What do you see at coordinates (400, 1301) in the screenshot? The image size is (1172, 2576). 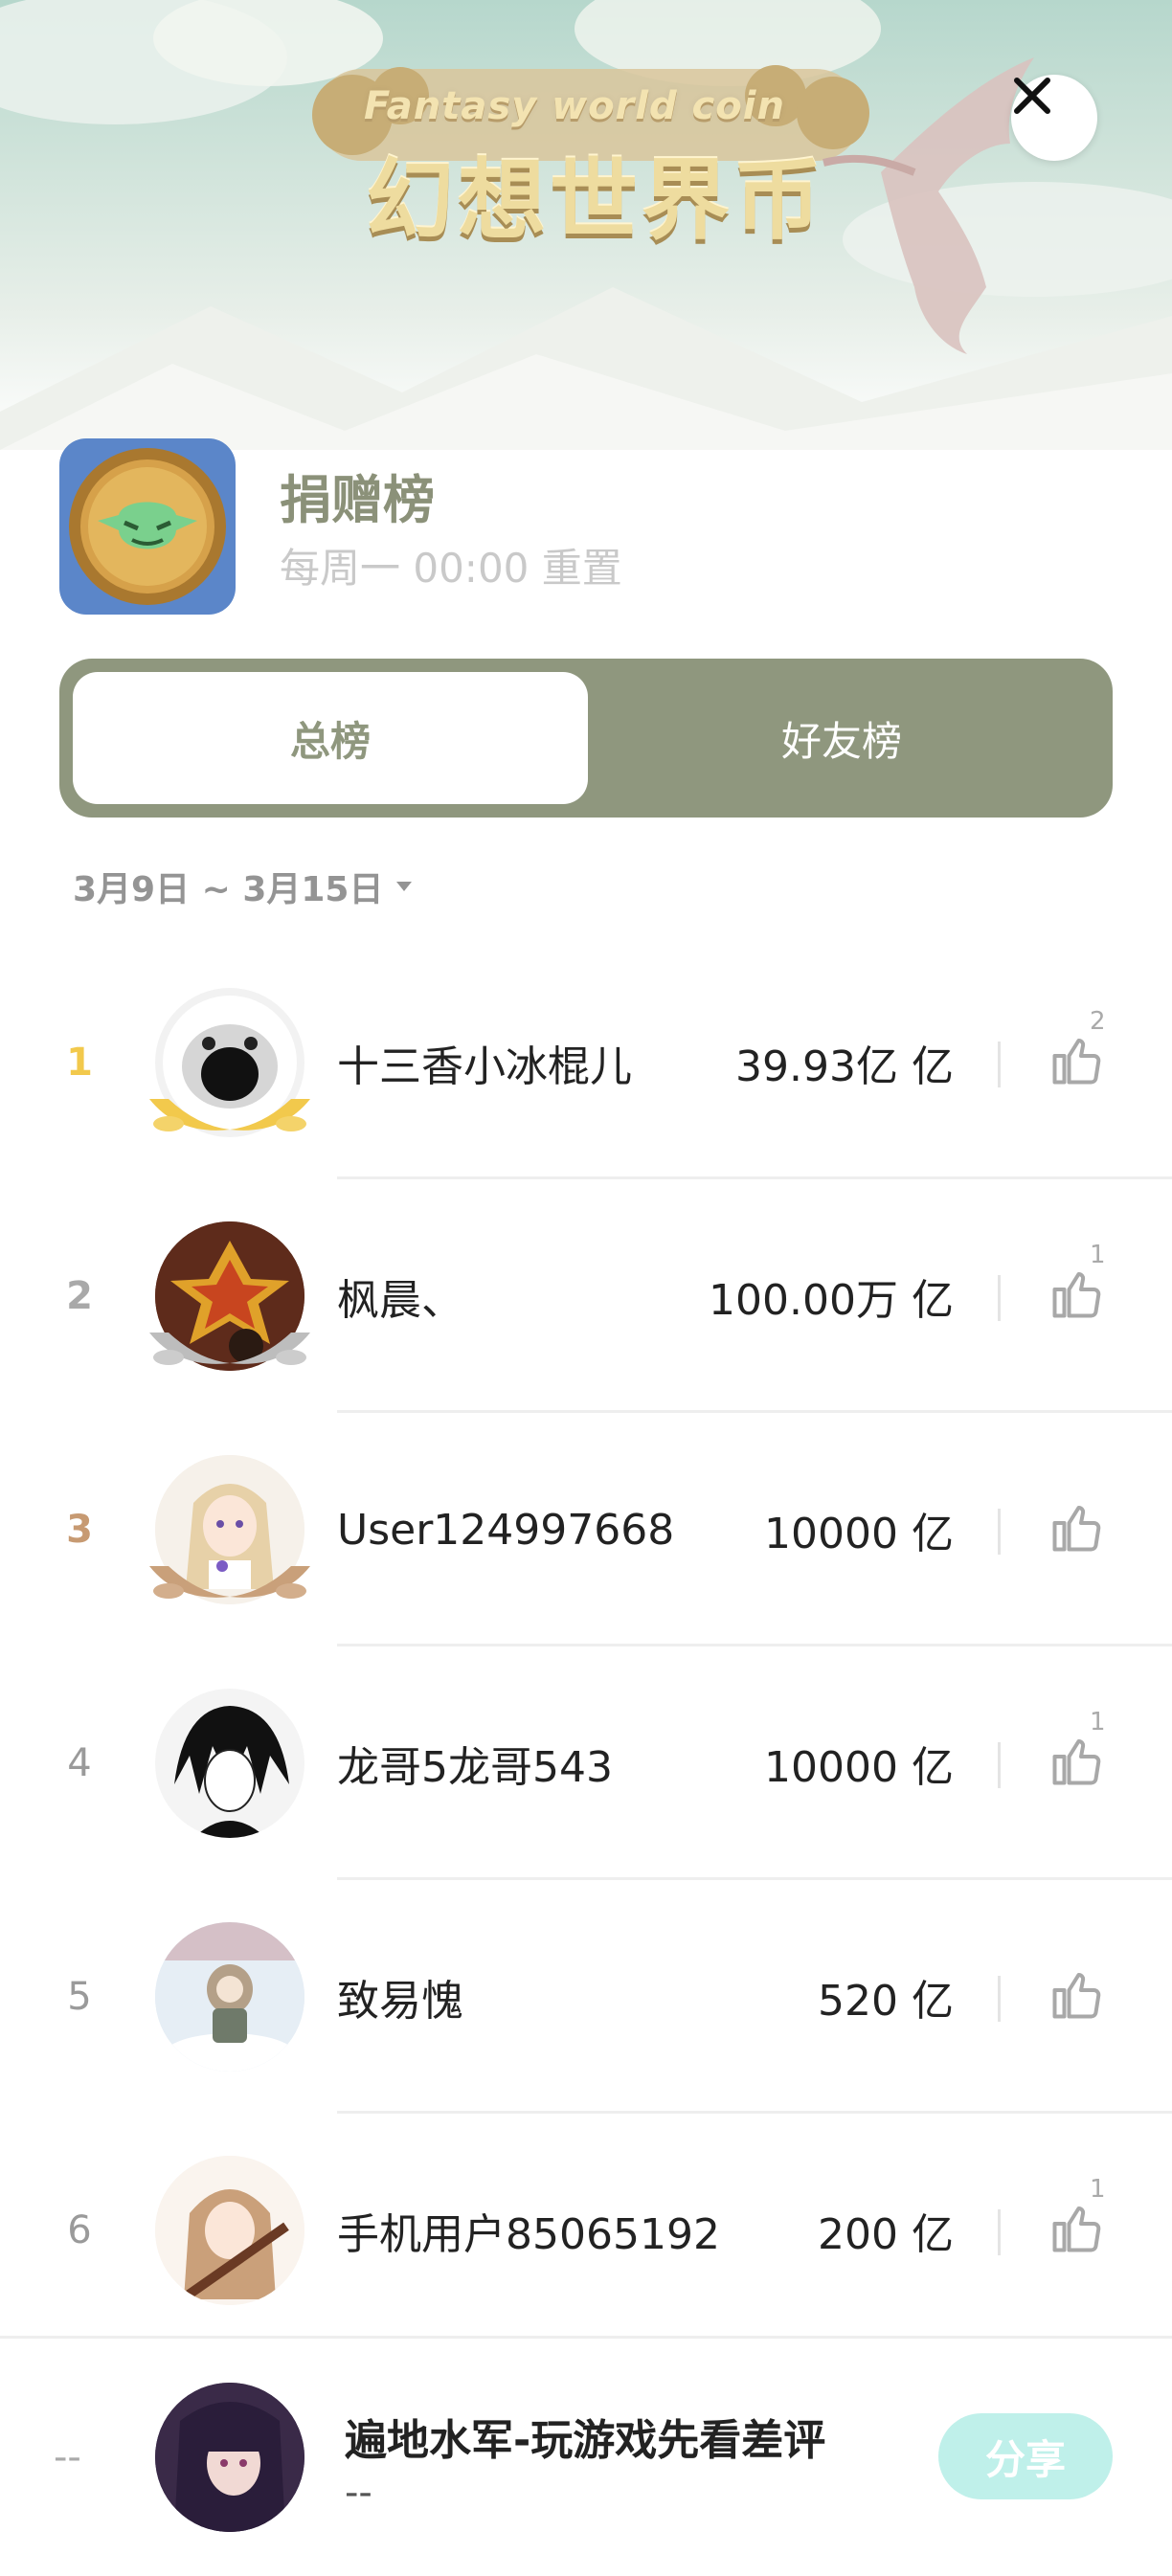 I see `user-name: 枫晨、` at bounding box center [400, 1301].